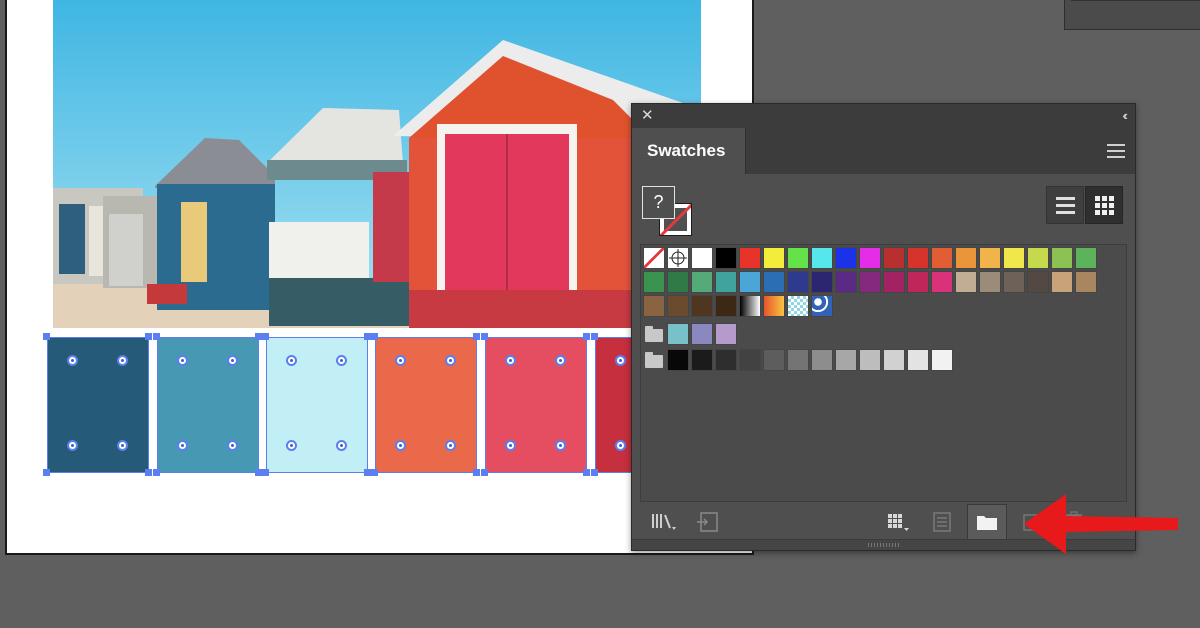 The height and width of the screenshot is (628, 1200). What do you see at coordinates (658, 202) in the screenshot?
I see `fill-swatch-unknown: ?` at bounding box center [658, 202].